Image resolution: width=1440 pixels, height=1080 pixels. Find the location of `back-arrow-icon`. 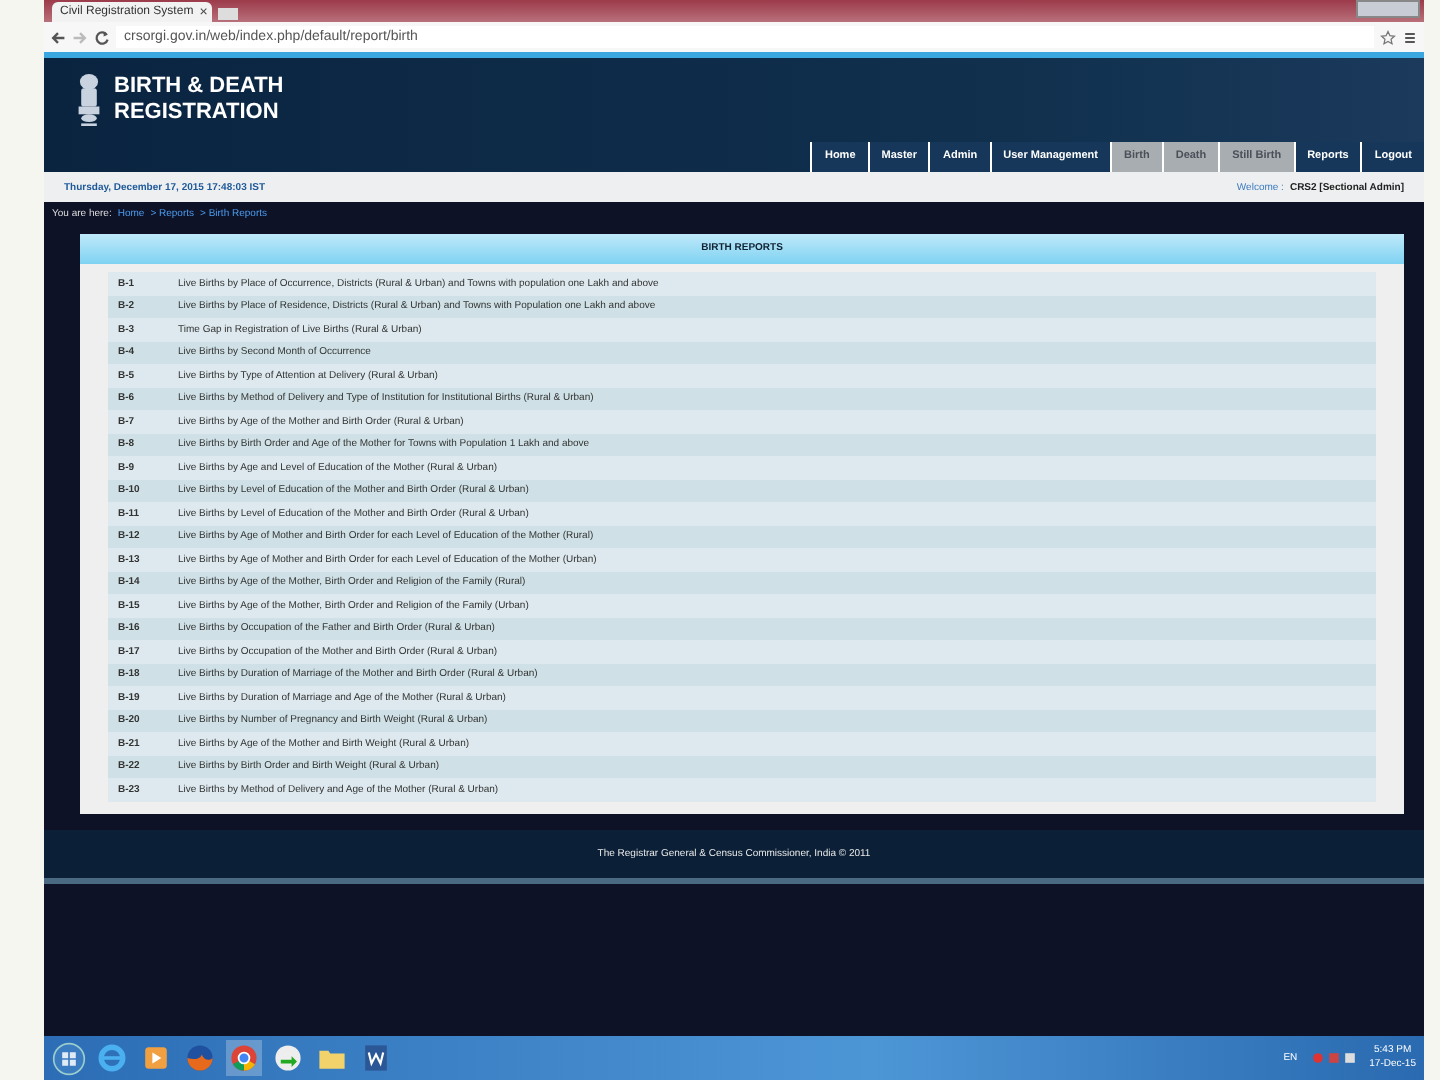

back-arrow-icon is located at coordinates (58, 37).